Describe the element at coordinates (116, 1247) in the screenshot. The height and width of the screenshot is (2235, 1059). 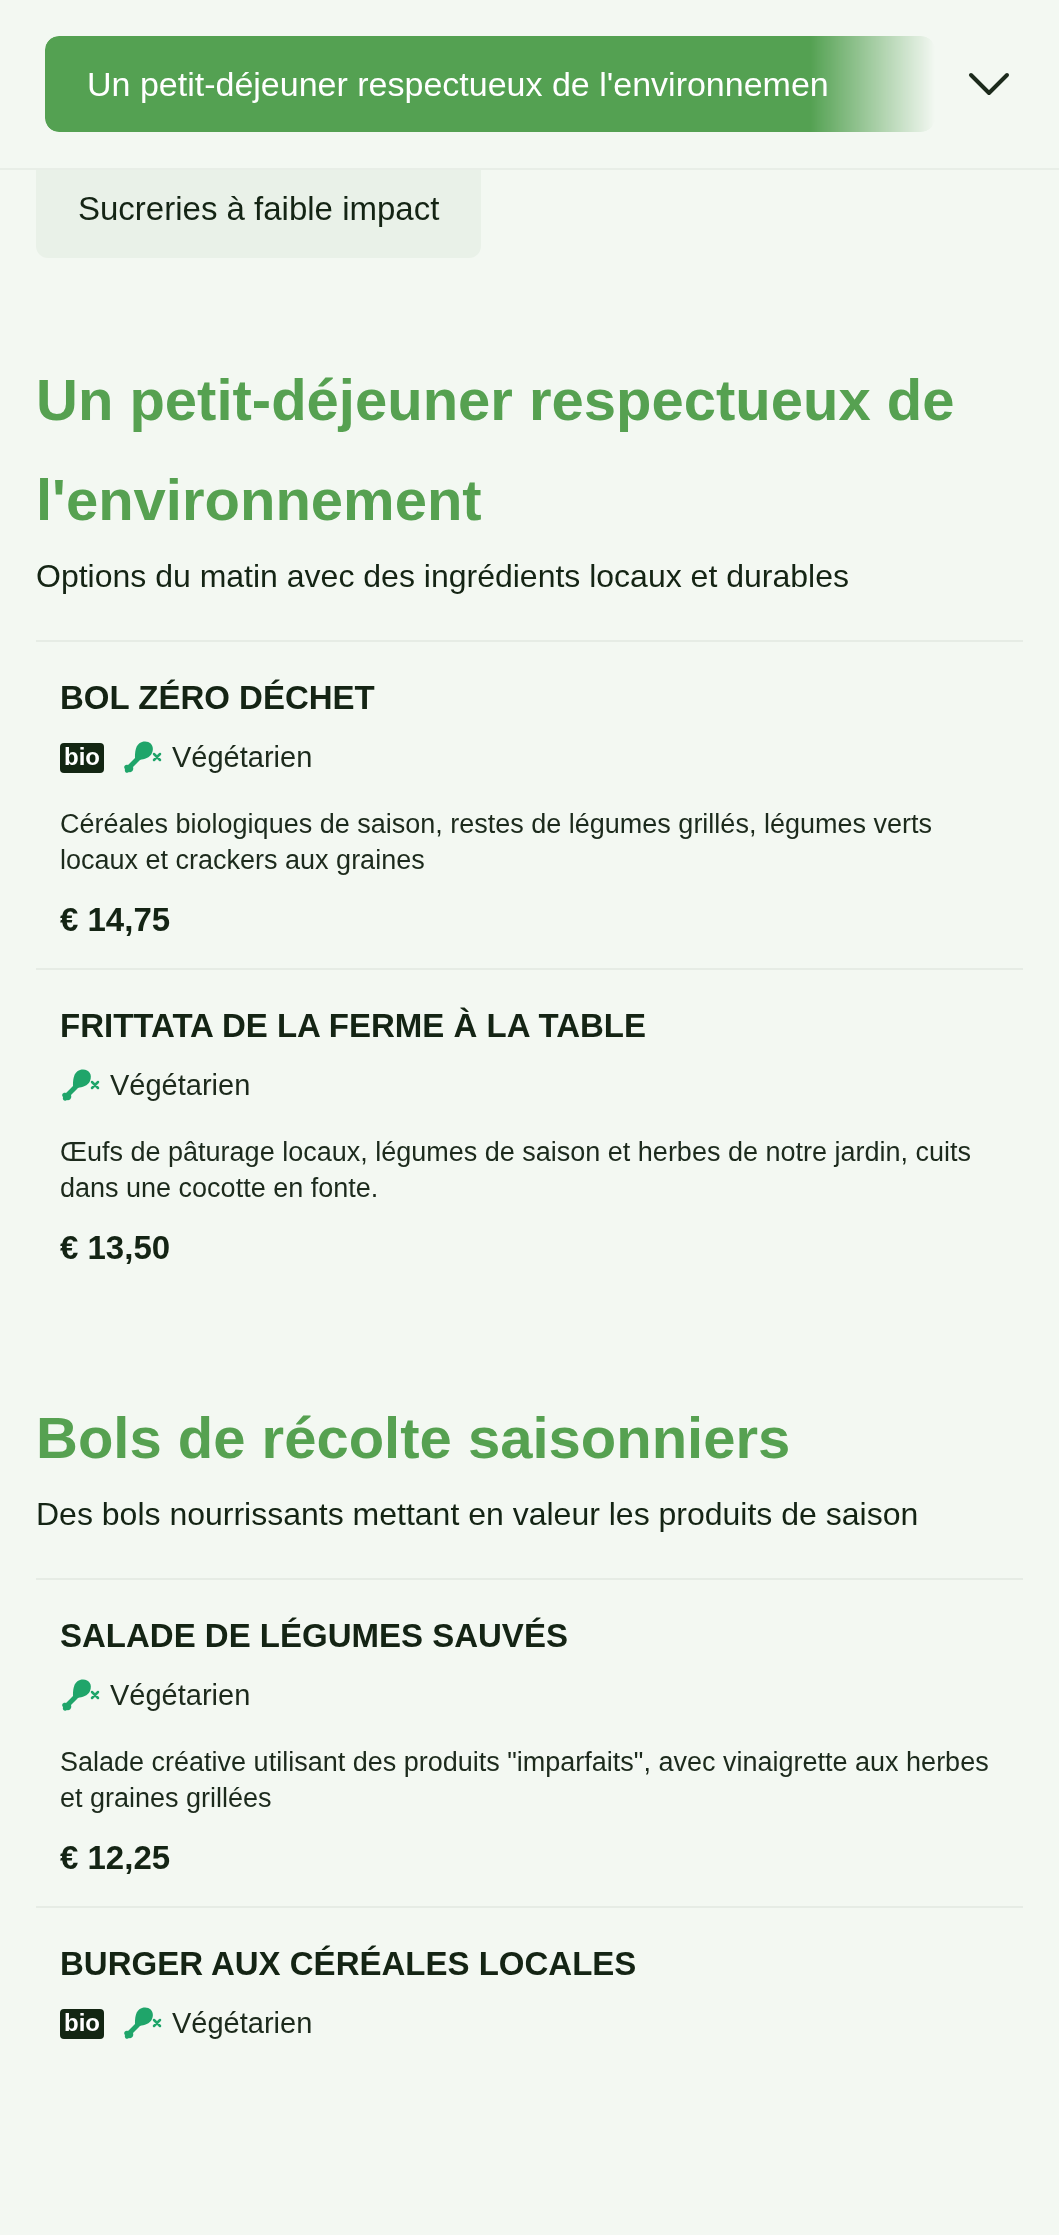
I see `dish-price: € 13,50` at that location.